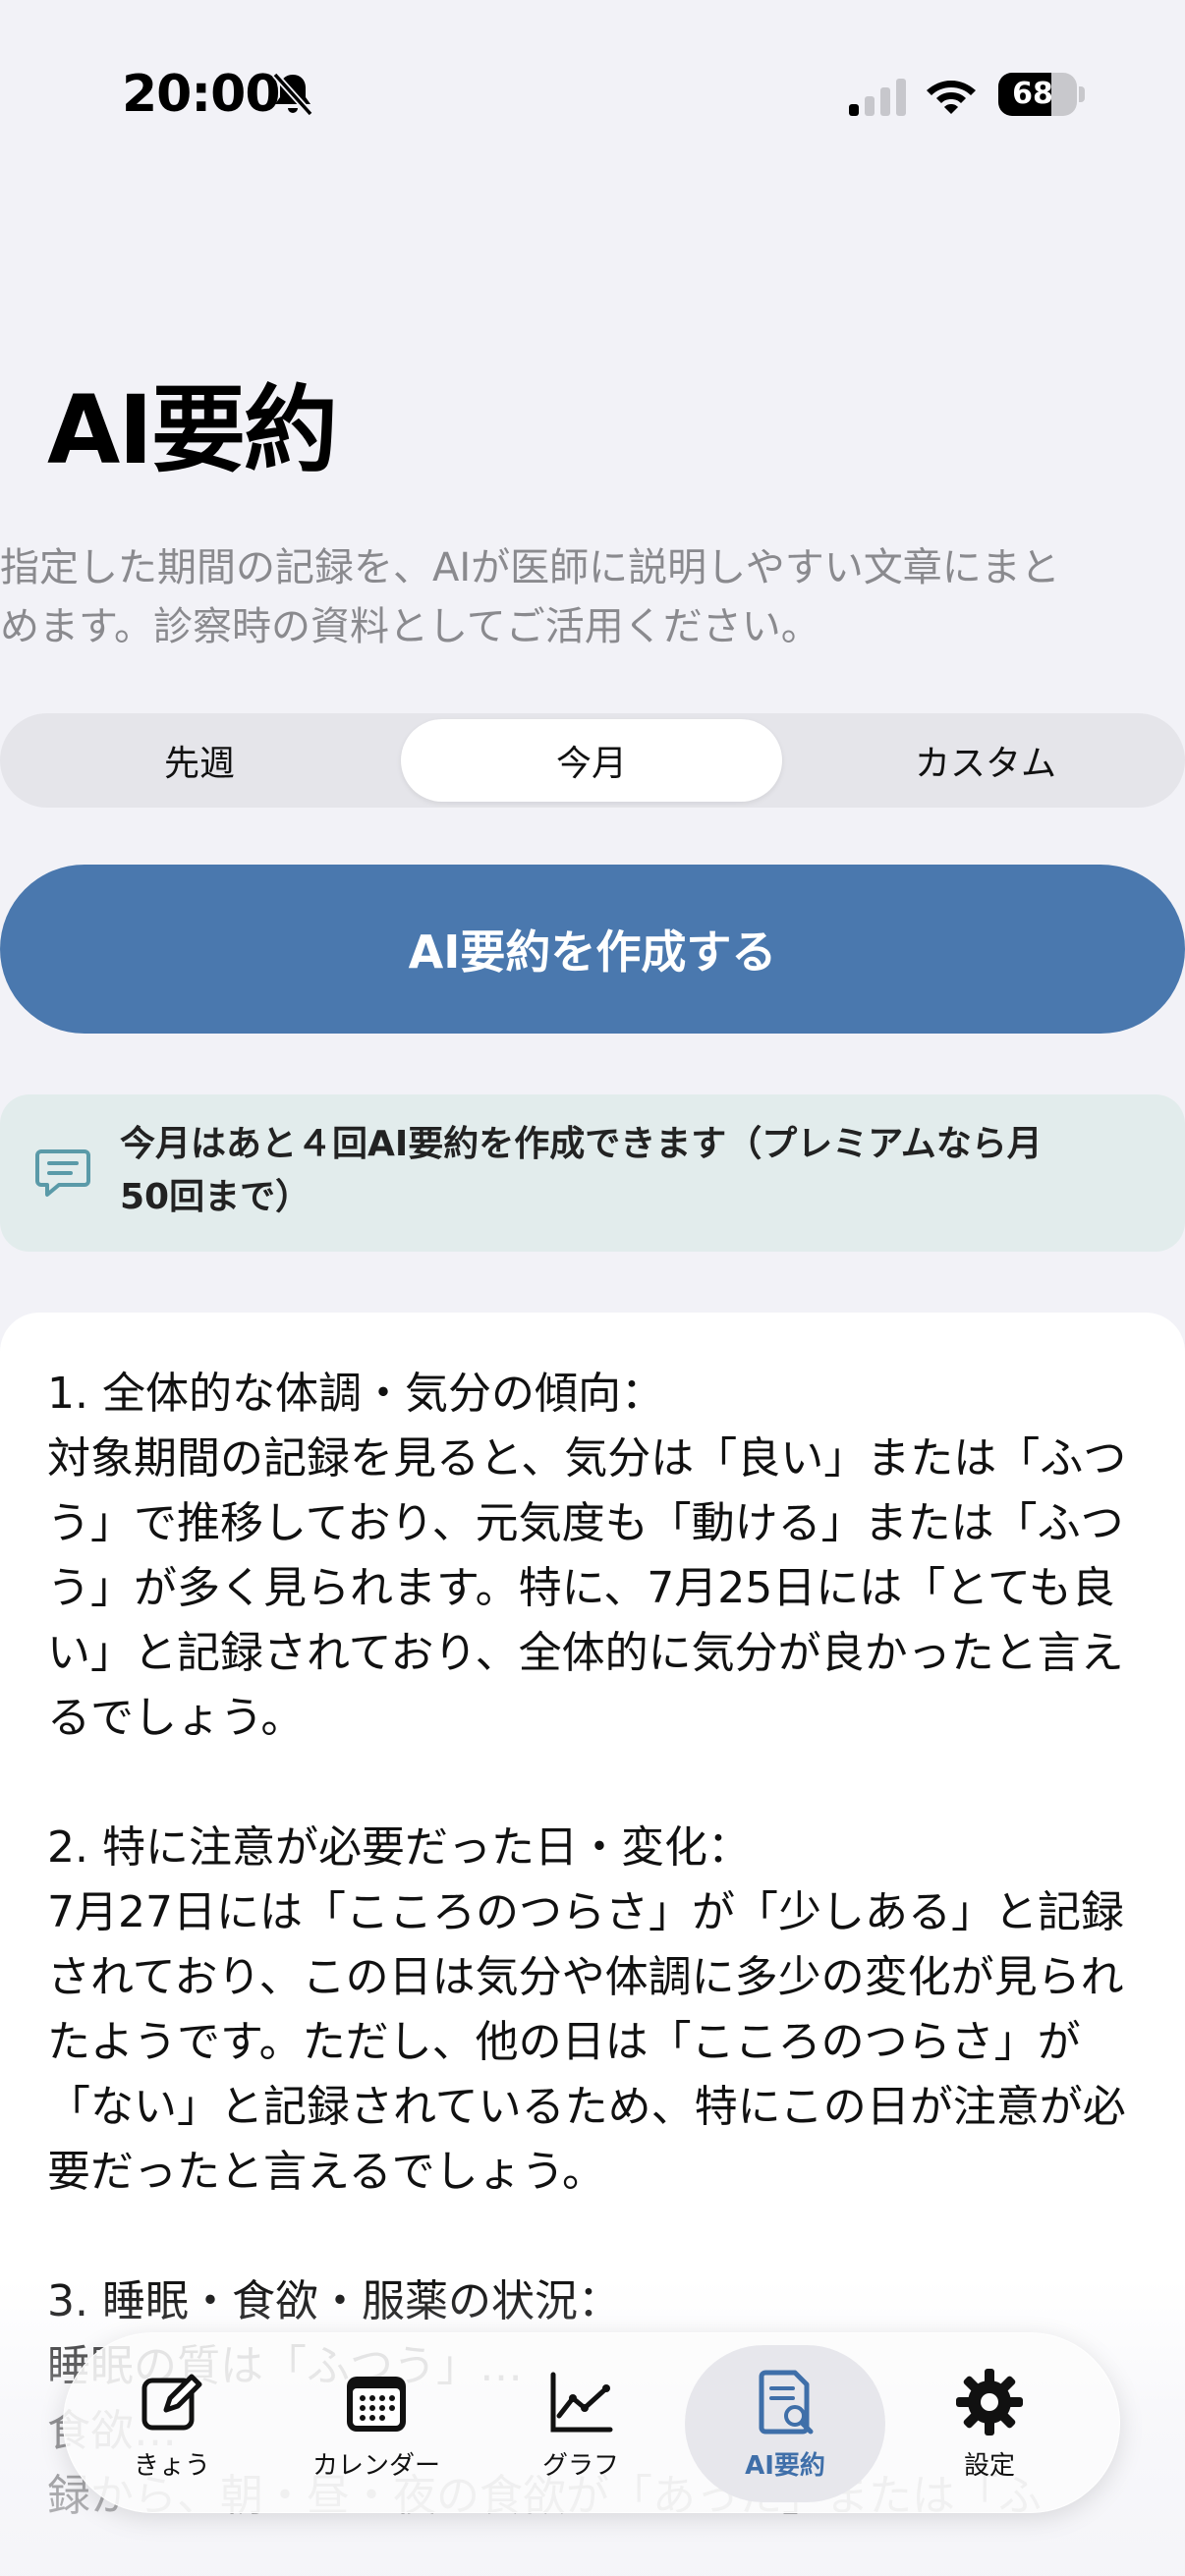 The image size is (1185, 2576). I want to click on bell-slash-icon, so click(292, 94).